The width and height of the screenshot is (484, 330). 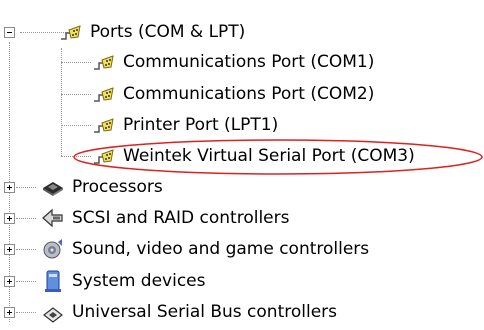 I want to click on tree-node-label: Ports (COM & LPT), so click(x=168, y=32).